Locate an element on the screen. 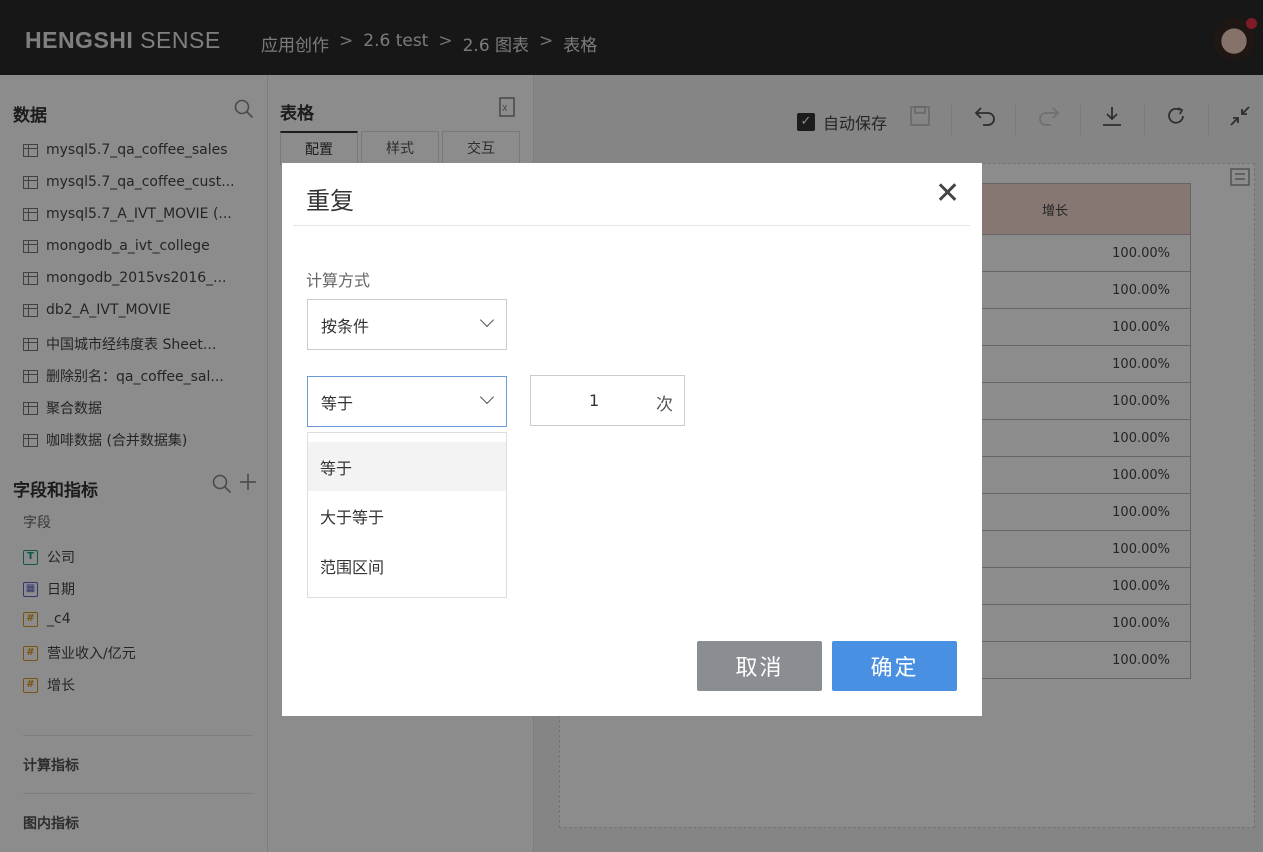 The height and width of the screenshot is (852, 1263). count-input: 1 次 is located at coordinates (607, 400).